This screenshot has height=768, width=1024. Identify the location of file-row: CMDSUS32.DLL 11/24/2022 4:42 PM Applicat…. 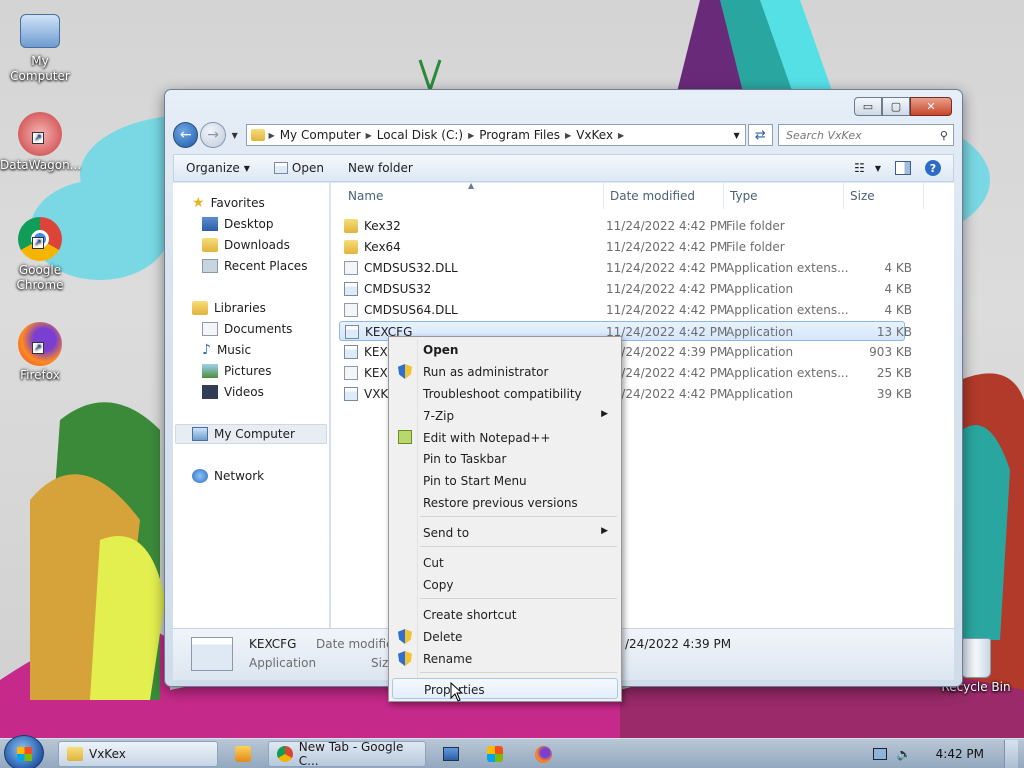
(625, 268).